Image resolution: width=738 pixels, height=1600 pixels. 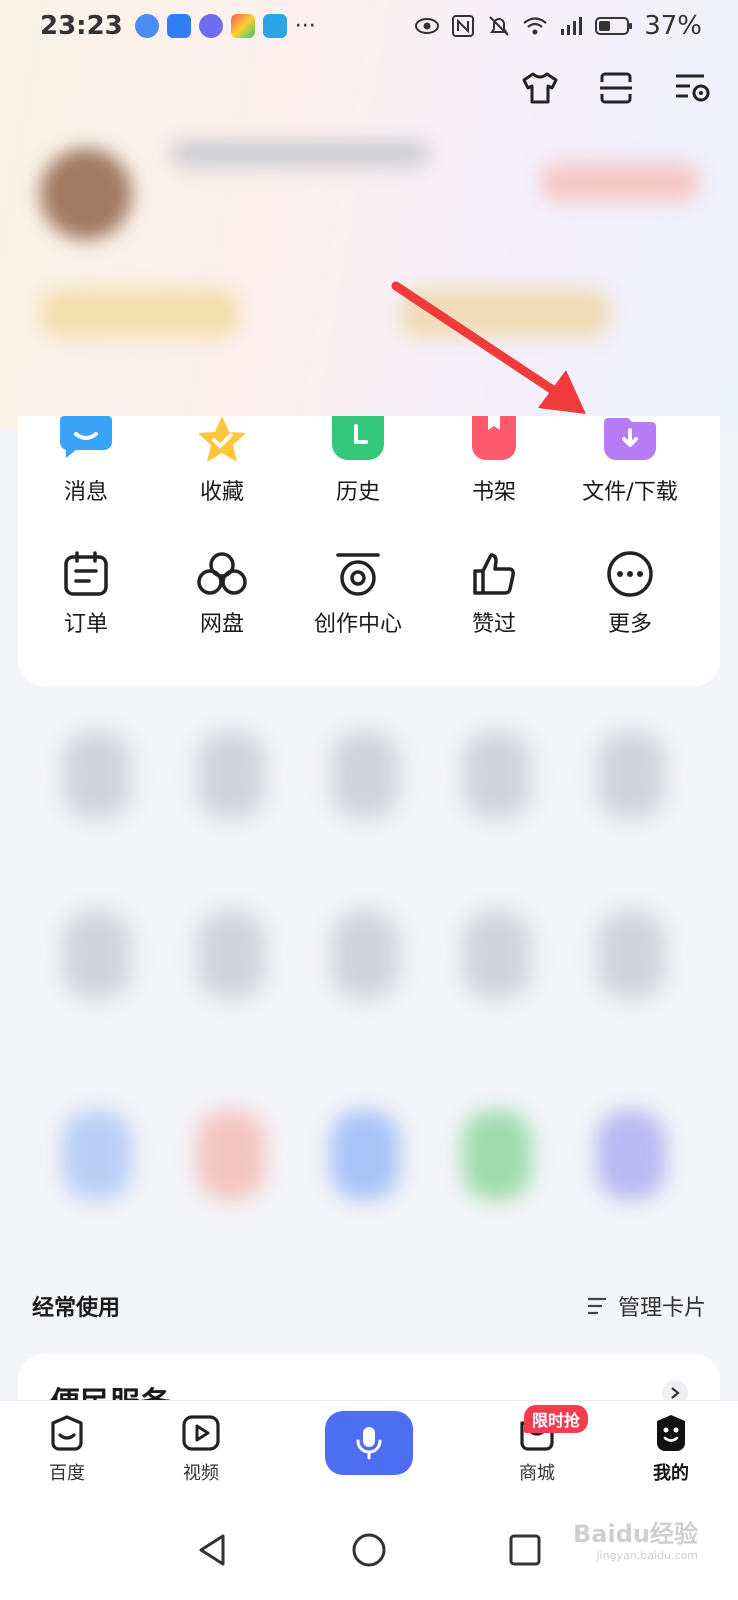 I want to click on nav-mine: 我的, so click(x=671, y=1450).